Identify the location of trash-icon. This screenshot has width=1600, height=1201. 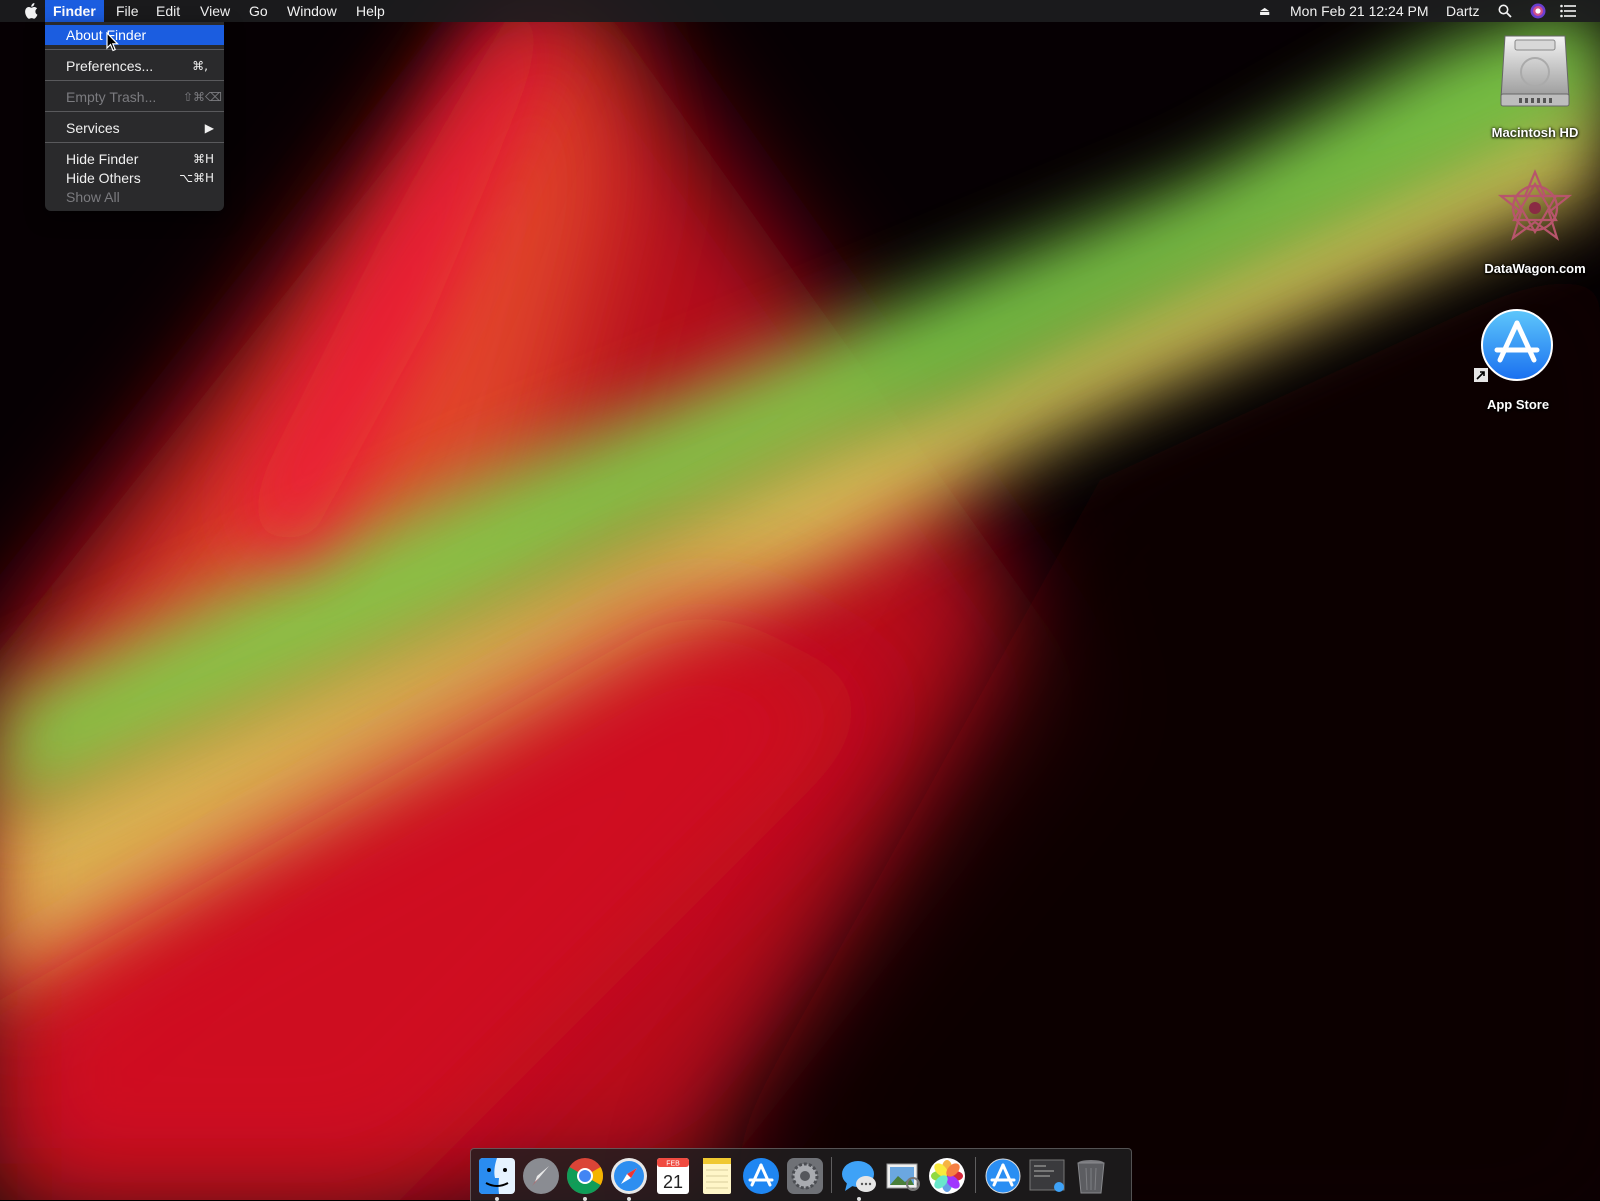
(1091, 1177).